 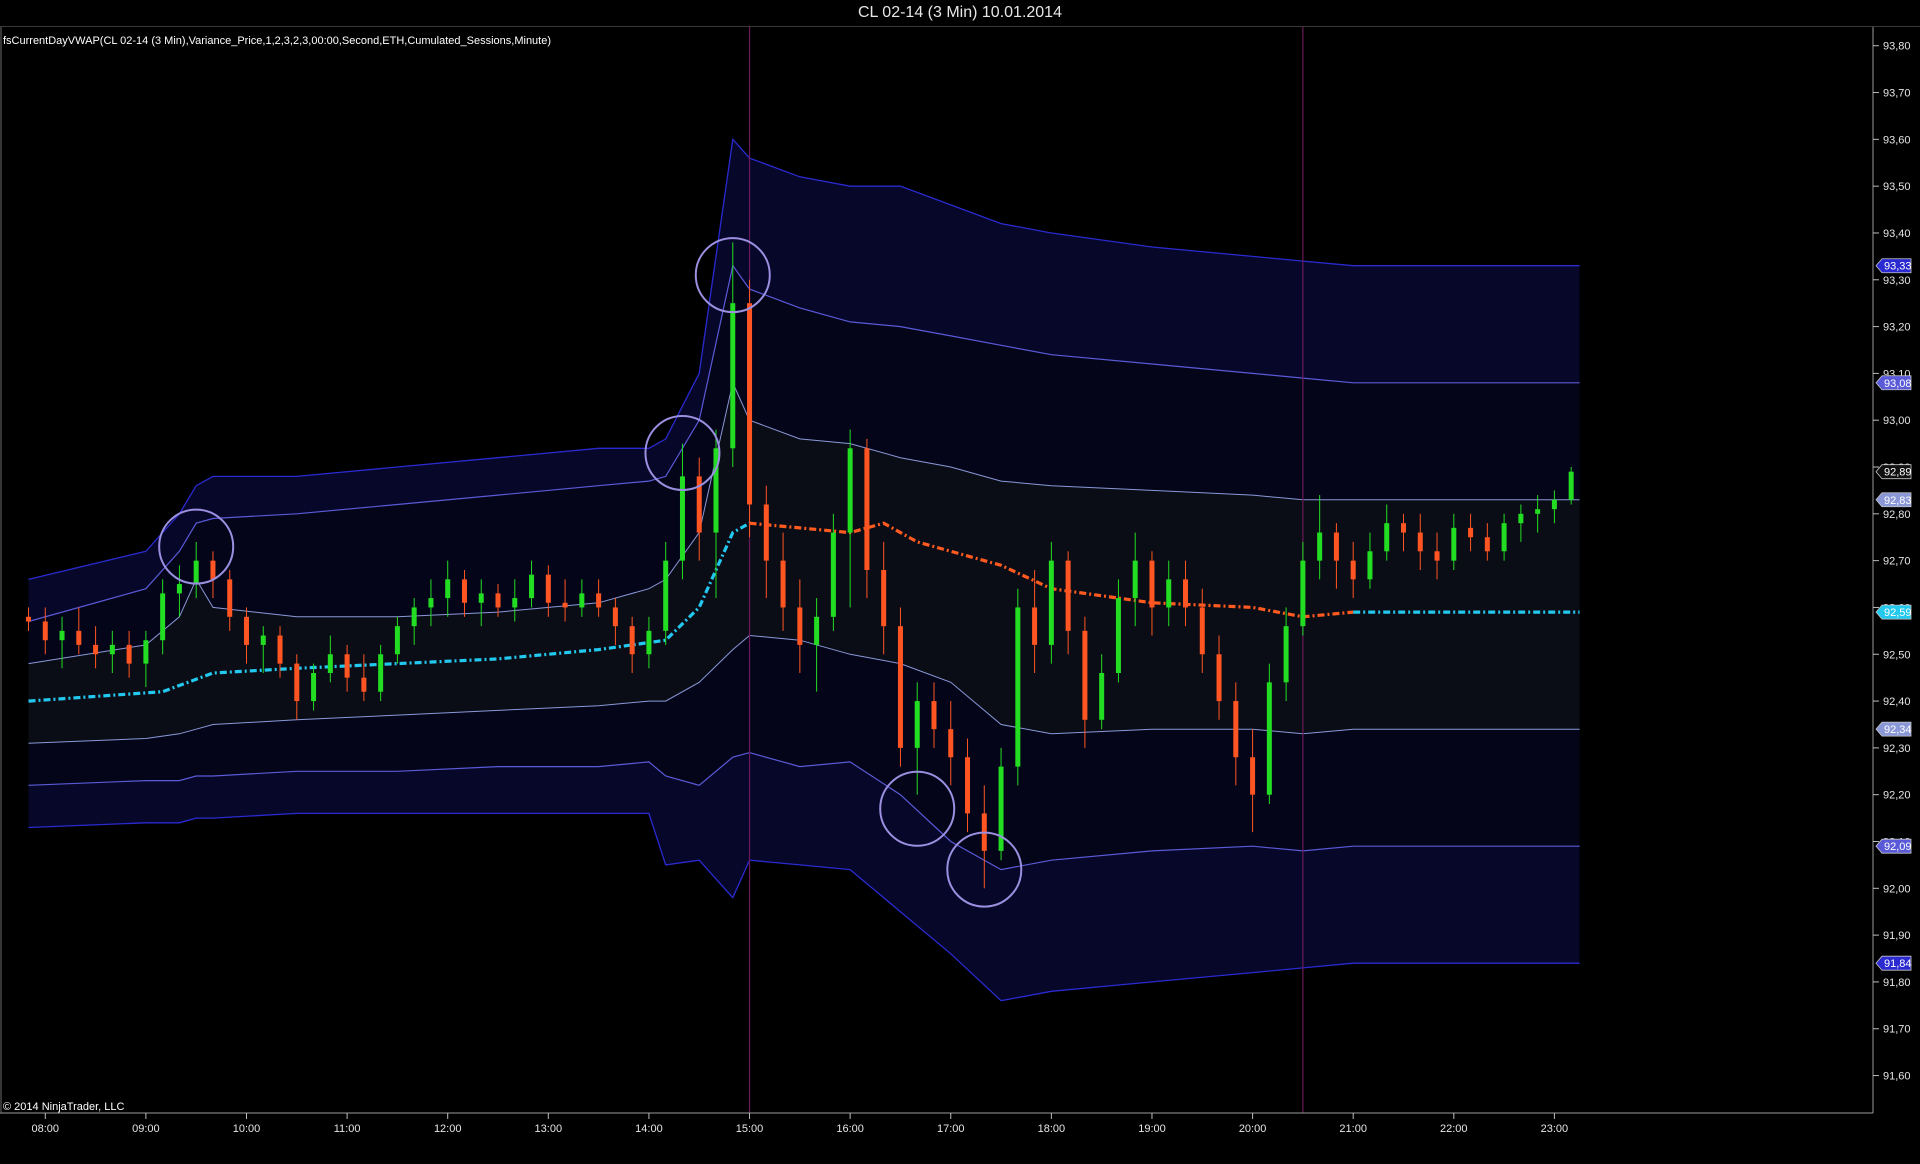 I want to click on x-tick-label: 10:00, so click(x=247, y=1129).